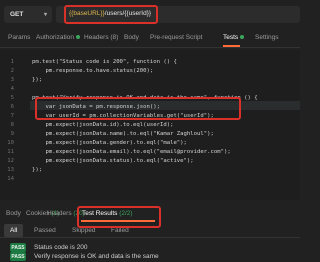 The image size is (320, 262). I want to click on line-number: 12, so click(10, 161).